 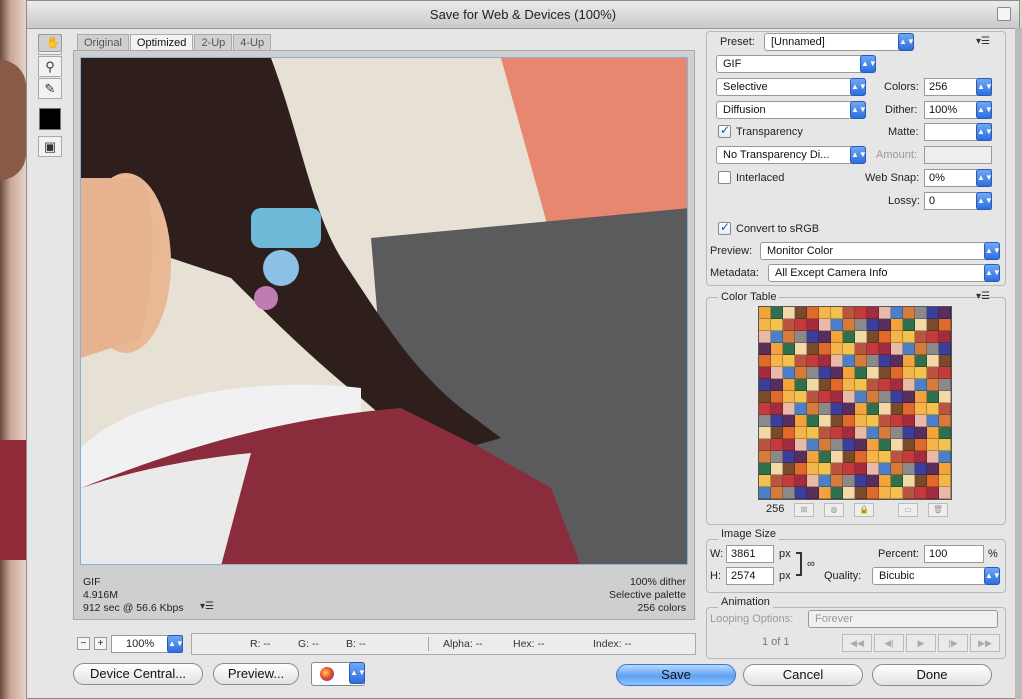 I want to click on toggle-slices-visibility-icon: ▣, so click(x=50, y=146).